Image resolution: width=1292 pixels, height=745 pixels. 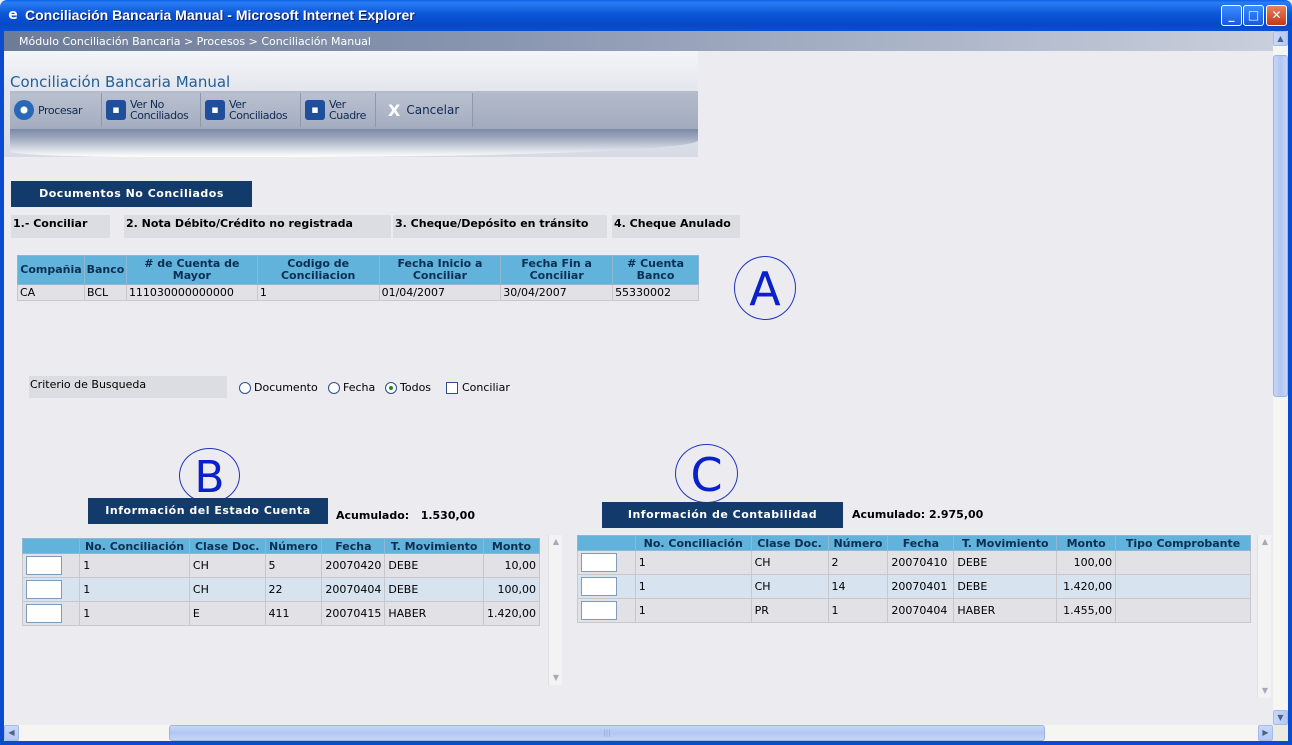 What do you see at coordinates (424, 110) in the screenshot?
I see `cancelar-button: X Cancelar` at bounding box center [424, 110].